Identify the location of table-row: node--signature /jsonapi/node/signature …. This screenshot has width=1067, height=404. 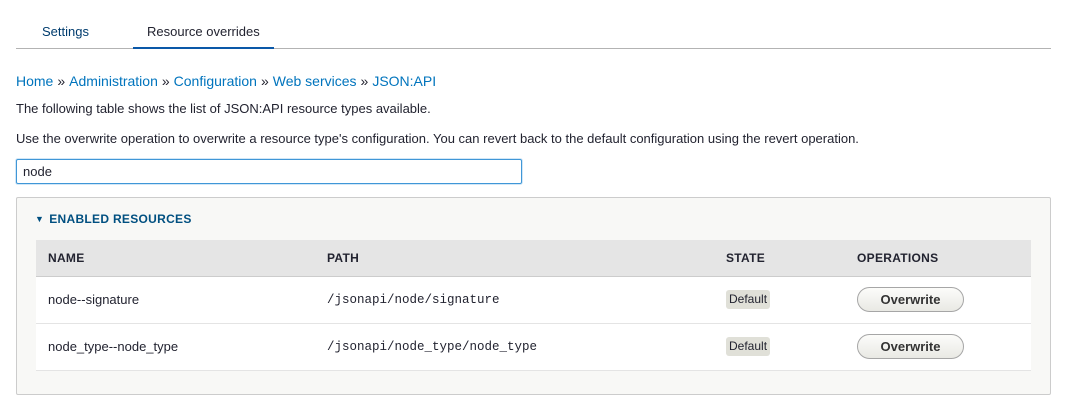
(533, 299).